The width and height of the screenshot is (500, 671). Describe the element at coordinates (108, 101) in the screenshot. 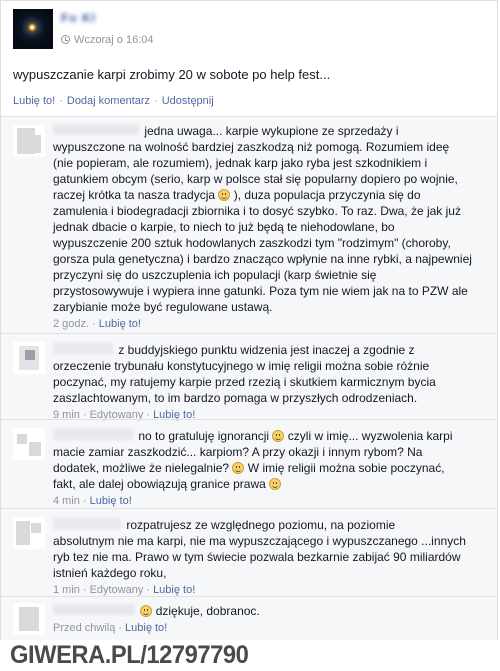

I see `add-comment-button: Dodaj komentarz` at that location.